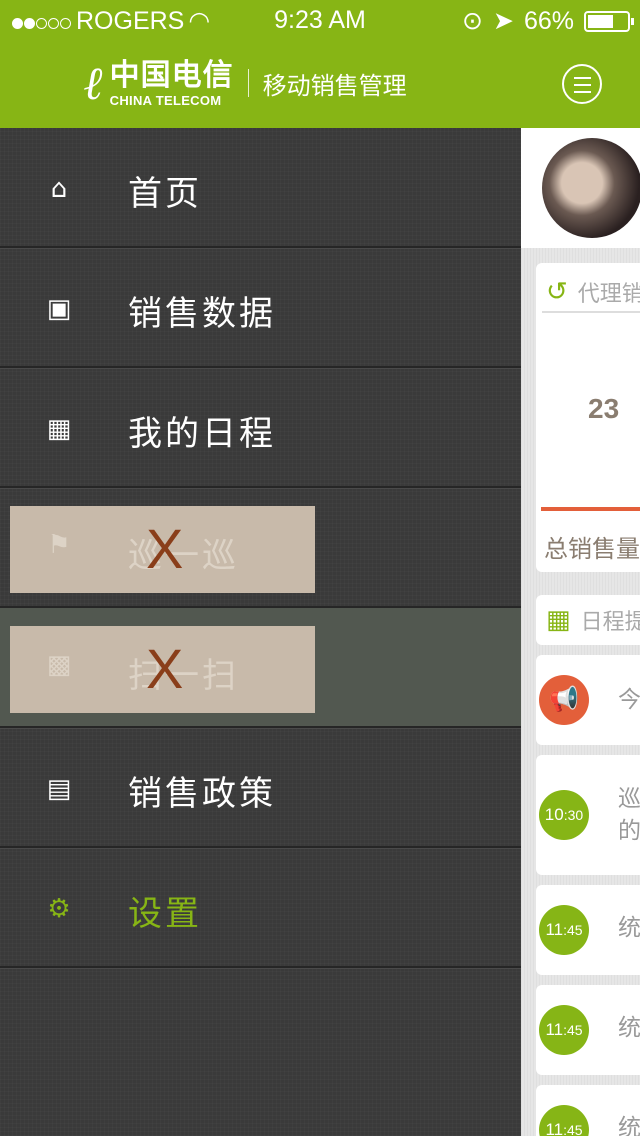 The image size is (640, 1136). I want to click on sales-card: ↺ 代理销 23 总销售量, so click(588, 417).